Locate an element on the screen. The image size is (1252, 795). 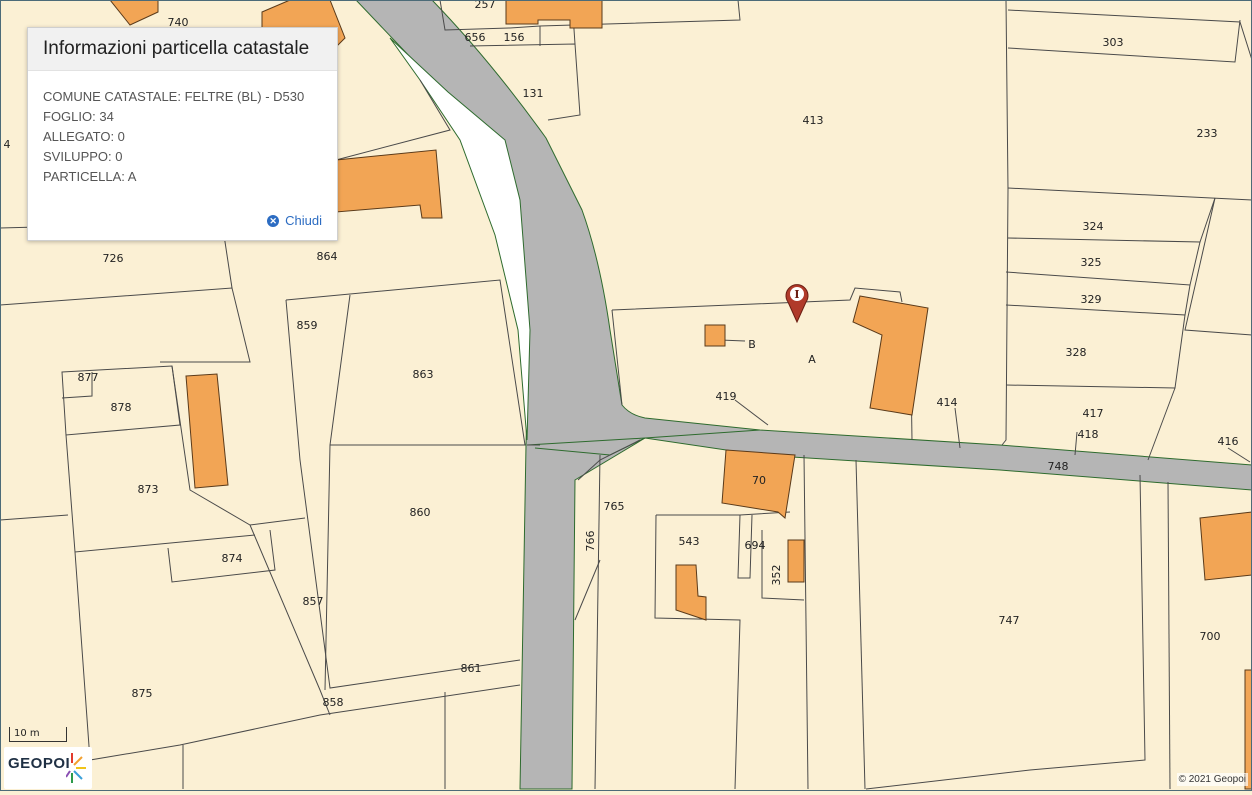
logo-mark-icon is located at coordinates (76, 768).